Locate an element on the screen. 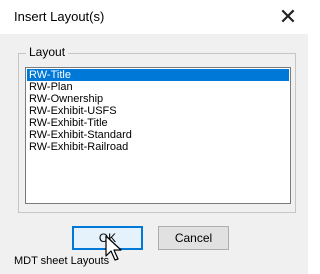  list-item: RW-Title is located at coordinates (158, 75).